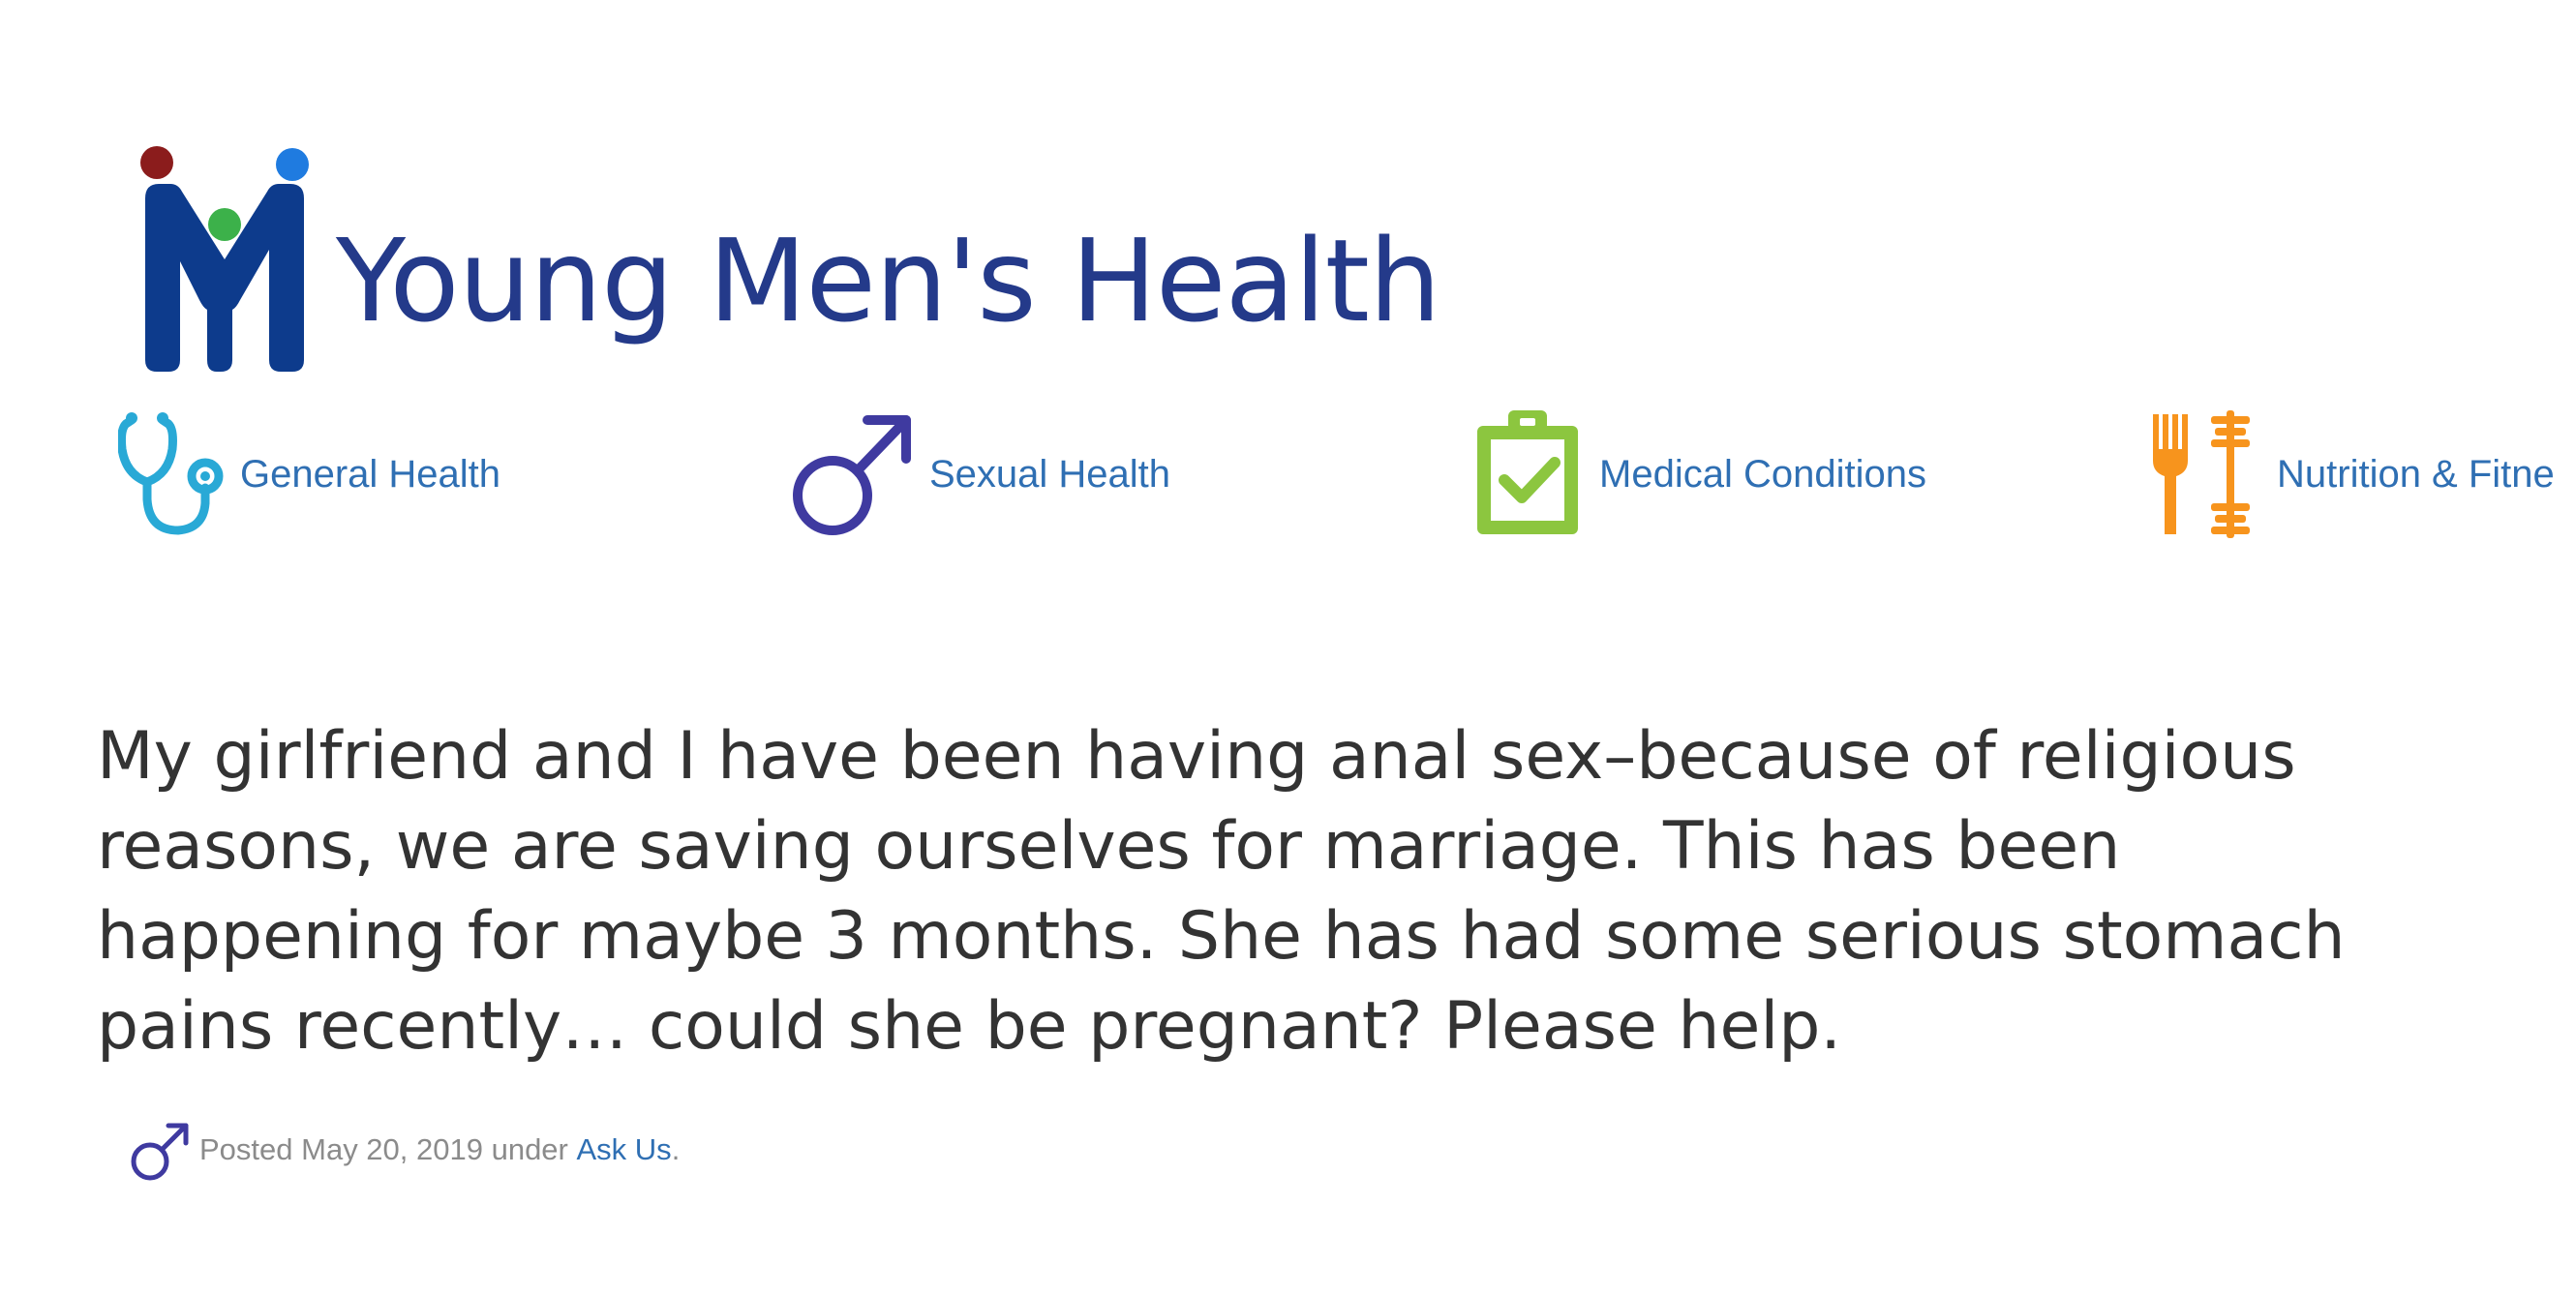  I want to click on post-meta-prefix: Posted May 20, 2019 under, so click(383, 1149).